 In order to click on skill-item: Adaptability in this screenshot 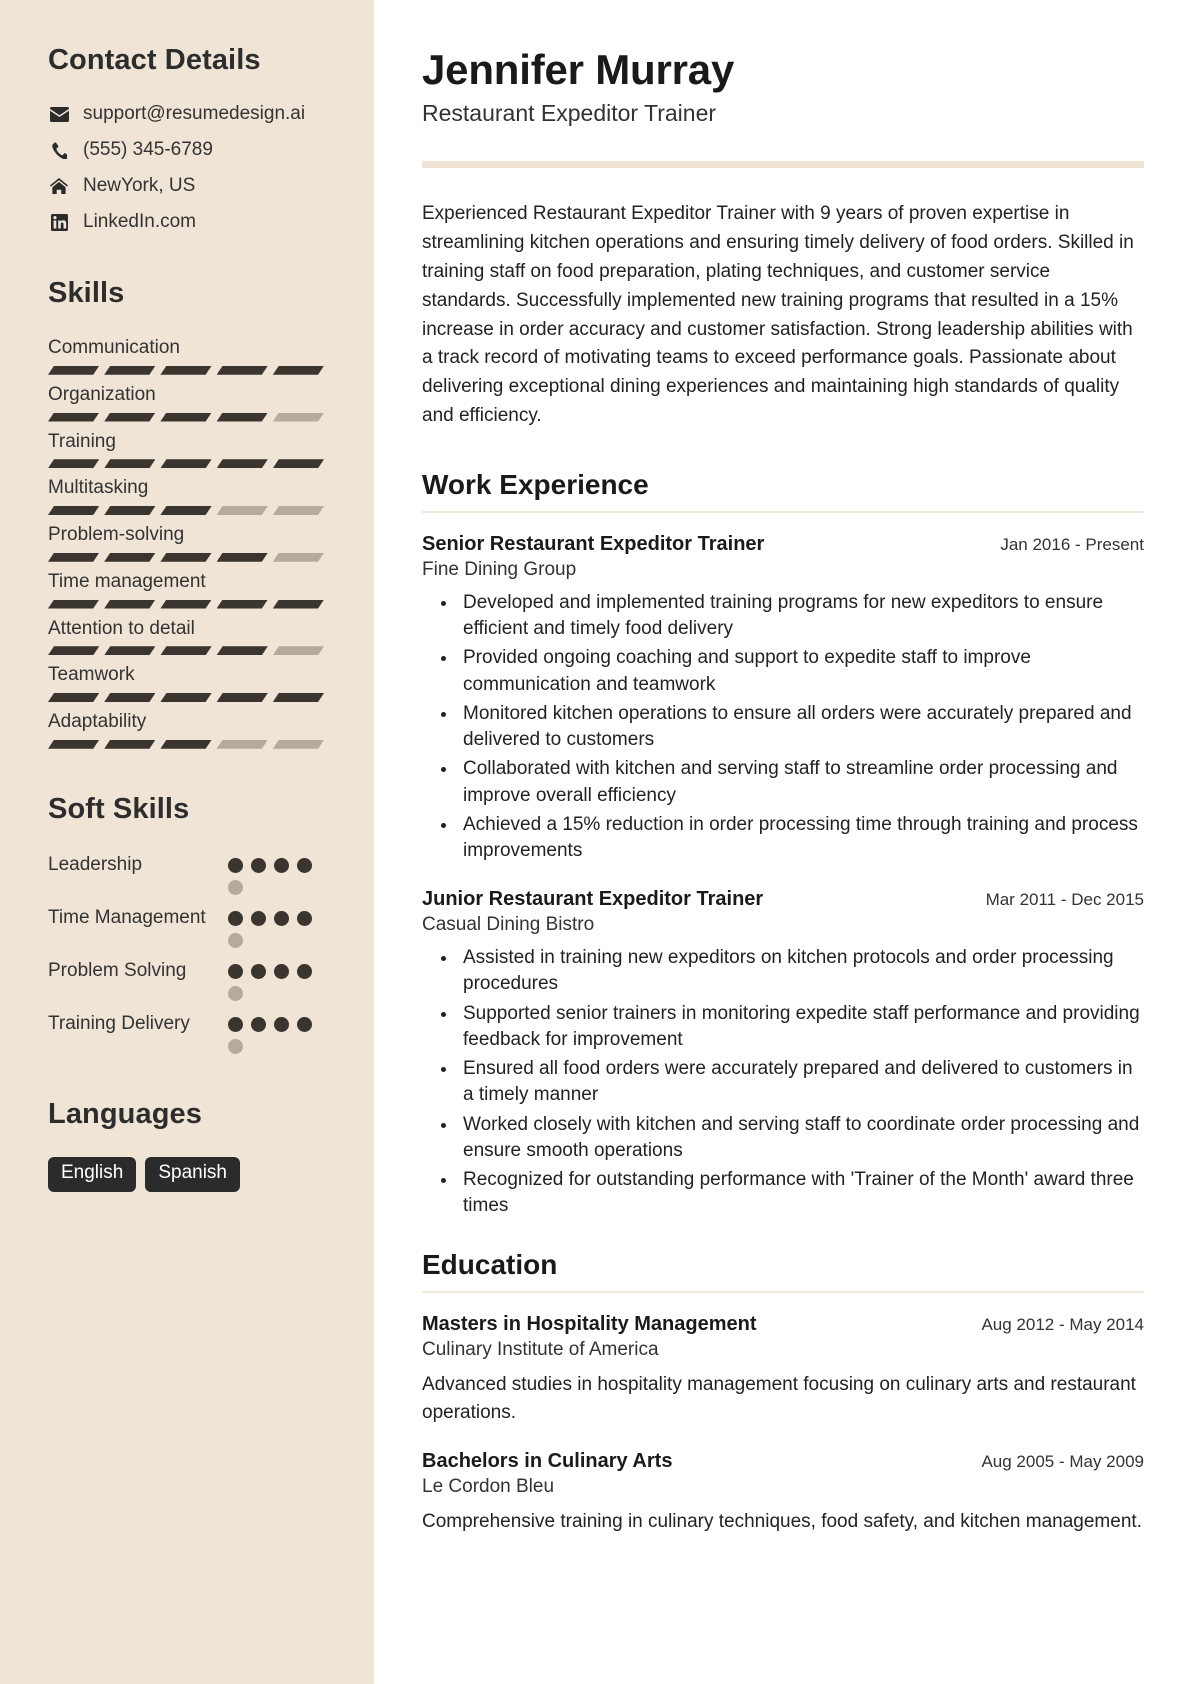, I will do `click(193, 729)`.